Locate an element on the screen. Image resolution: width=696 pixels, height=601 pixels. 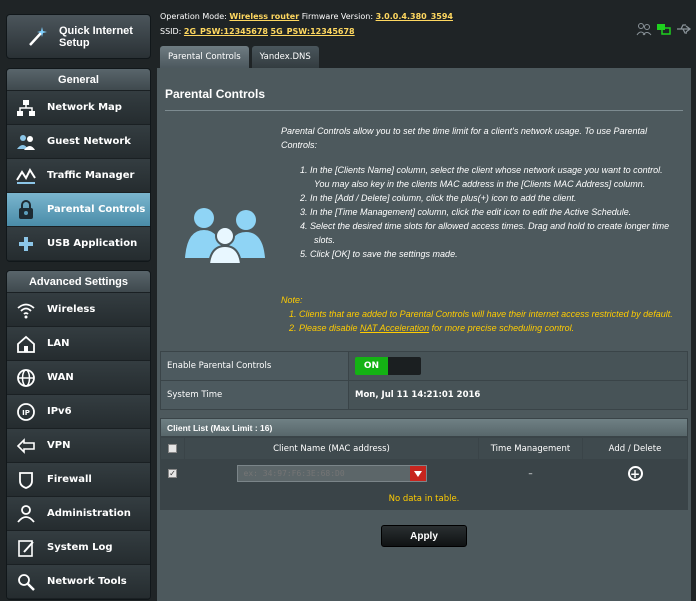
sidebar-item-network-tools: Network Tools is located at coordinates (78, 582).